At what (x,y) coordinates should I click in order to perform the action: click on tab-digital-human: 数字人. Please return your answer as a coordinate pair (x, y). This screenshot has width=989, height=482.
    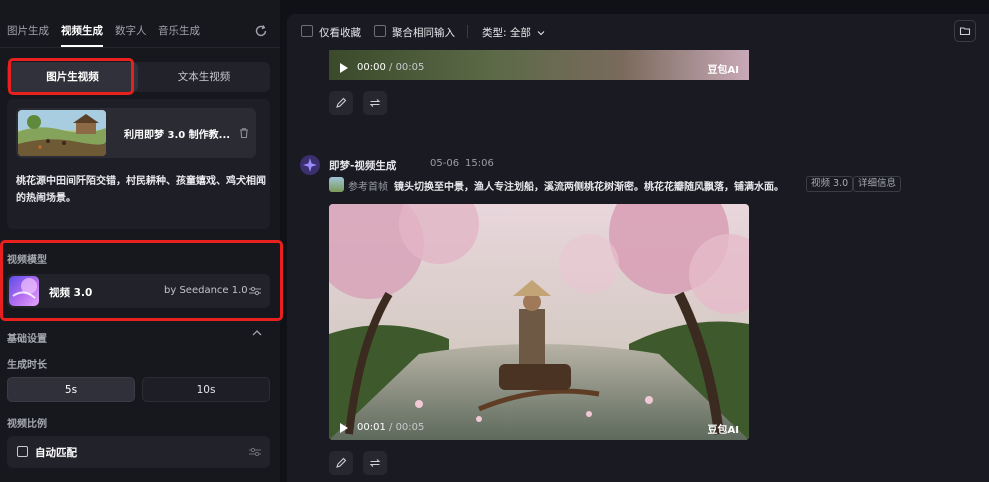
    Looking at the image, I should click on (131, 30).